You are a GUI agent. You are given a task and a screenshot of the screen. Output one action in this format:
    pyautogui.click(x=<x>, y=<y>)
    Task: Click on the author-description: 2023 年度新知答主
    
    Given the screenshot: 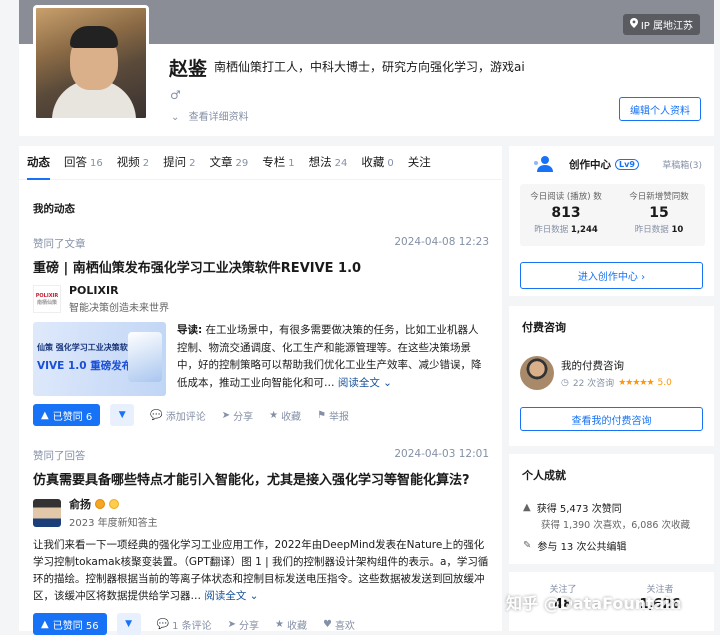 What is the action you would take?
    pyautogui.click(x=113, y=523)
    